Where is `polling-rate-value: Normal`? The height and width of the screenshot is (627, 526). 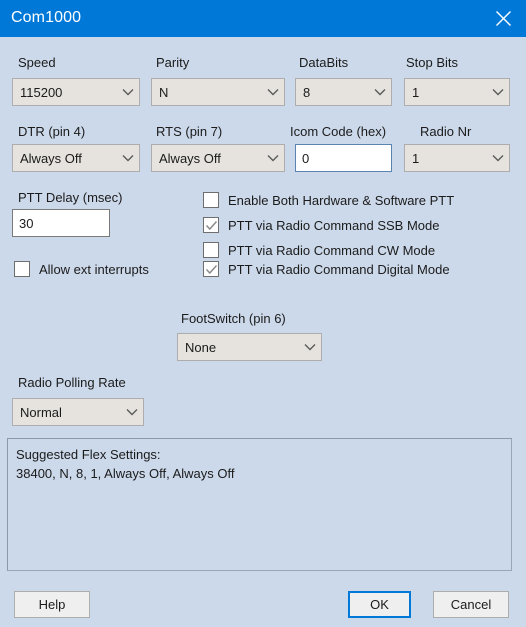 polling-rate-value: Normal is located at coordinates (41, 412).